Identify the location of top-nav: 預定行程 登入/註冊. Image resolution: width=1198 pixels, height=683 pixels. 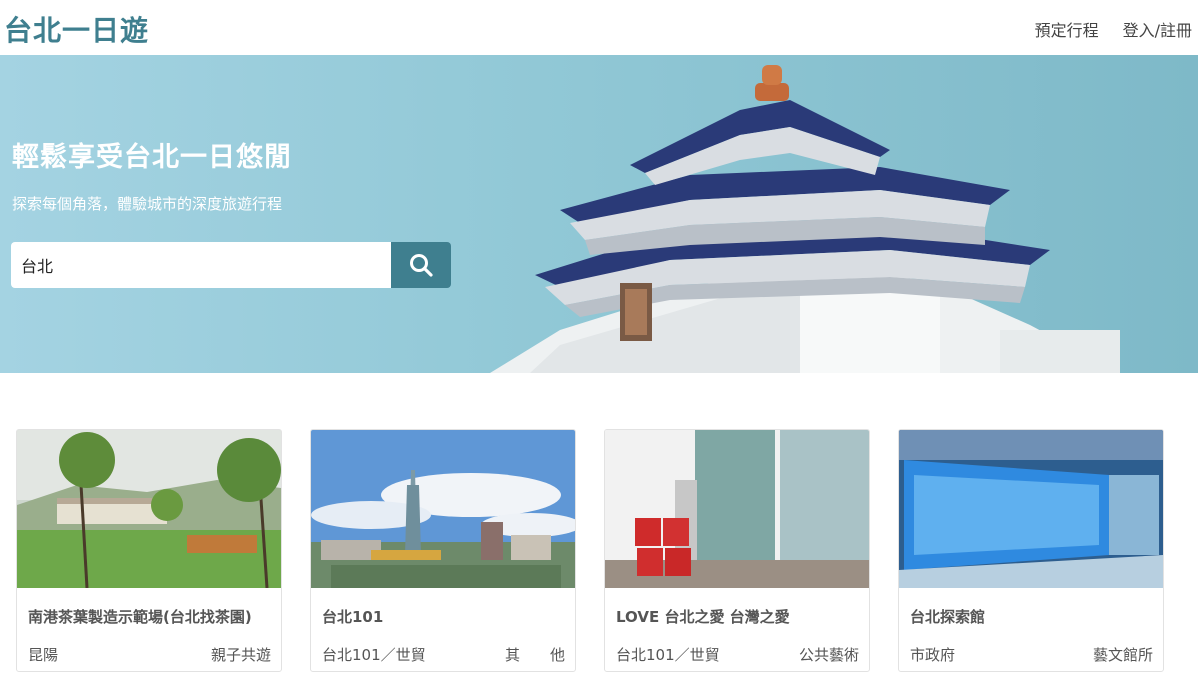
(1113, 29).